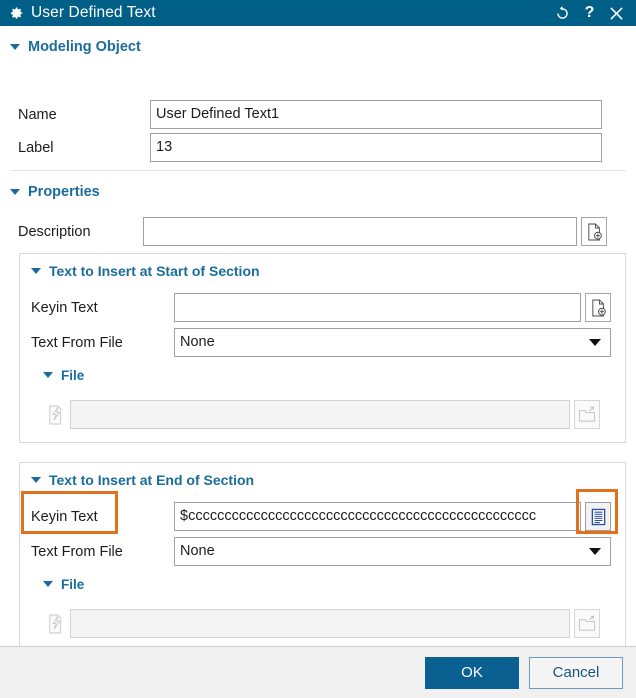  Describe the element at coordinates (598, 307) in the screenshot. I see `start-keyin-add-document-icon` at that location.